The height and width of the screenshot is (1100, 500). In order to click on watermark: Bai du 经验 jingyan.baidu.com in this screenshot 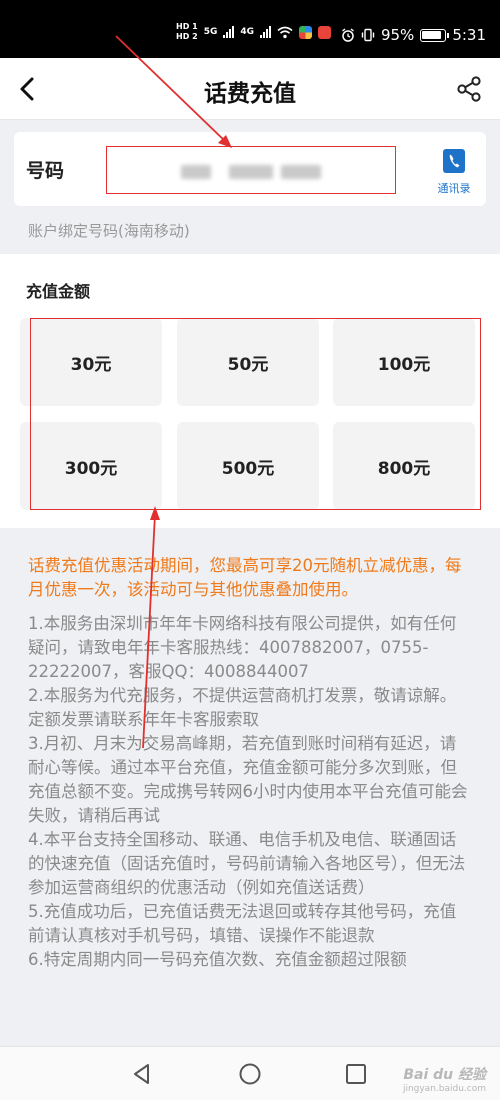, I will do `click(444, 1079)`.